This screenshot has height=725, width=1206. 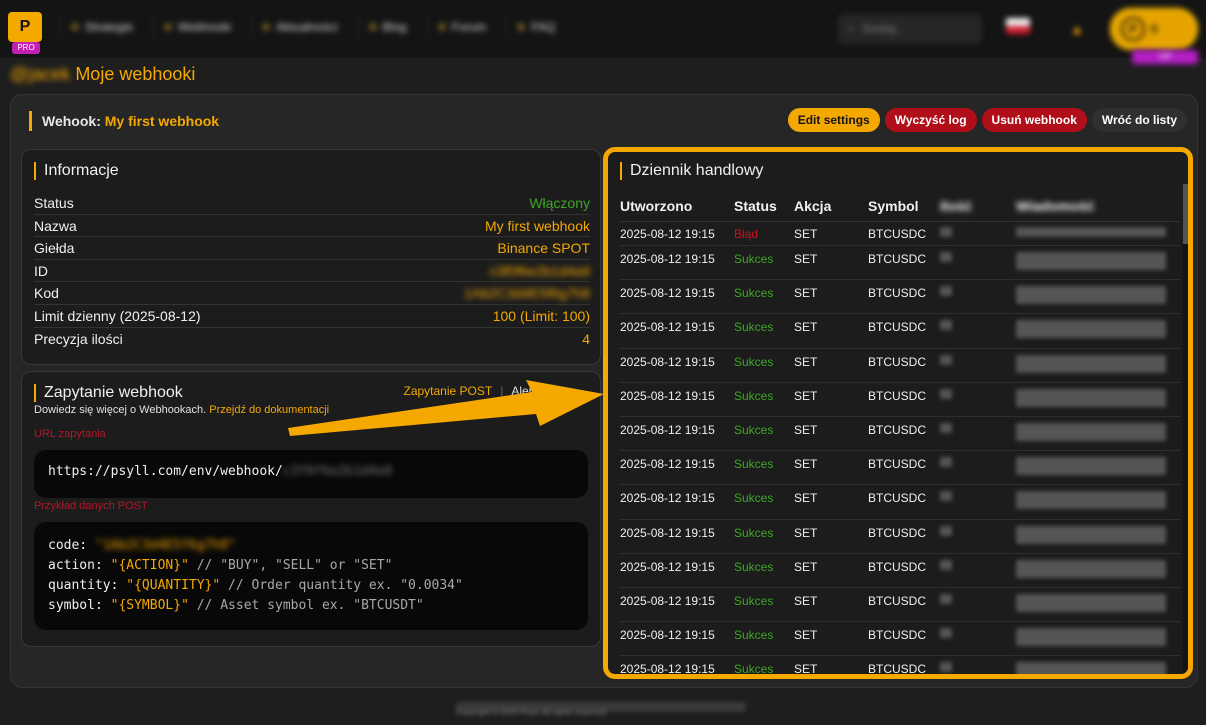 What do you see at coordinates (299, 27) in the screenshot?
I see `nav-item-aktualnosci: Aktualności` at bounding box center [299, 27].